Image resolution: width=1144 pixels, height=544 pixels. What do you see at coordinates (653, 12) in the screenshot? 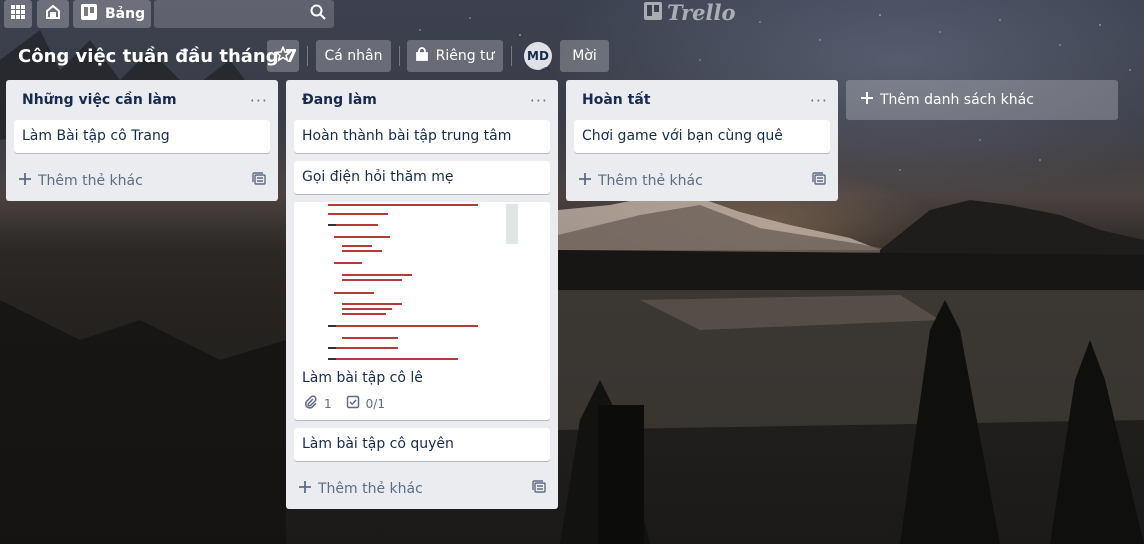
I see `trello-logo-icon` at bounding box center [653, 12].